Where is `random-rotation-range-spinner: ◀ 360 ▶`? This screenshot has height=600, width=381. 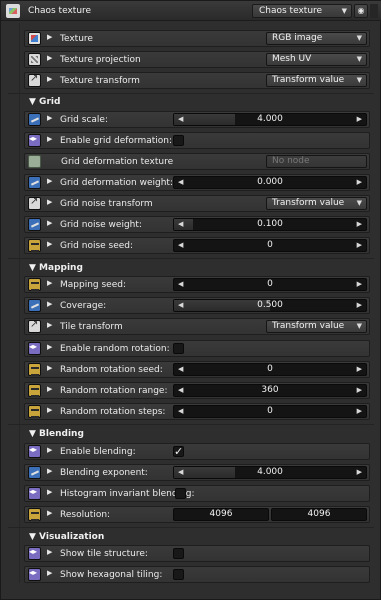
random-rotation-range-spinner: ◀ 360 ▶ is located at coordinates (270, 390).